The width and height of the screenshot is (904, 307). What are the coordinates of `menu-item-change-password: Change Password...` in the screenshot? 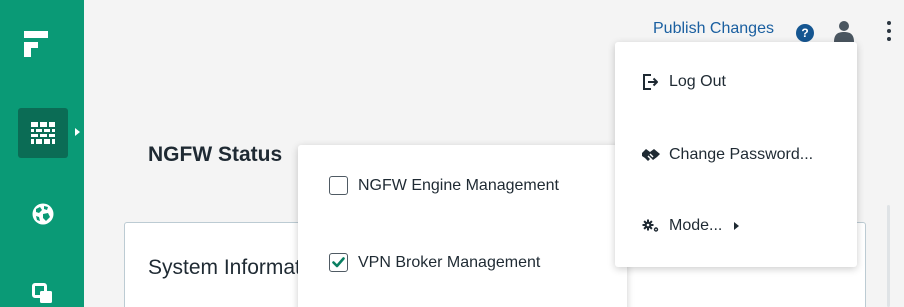 It's located at (727, 155).